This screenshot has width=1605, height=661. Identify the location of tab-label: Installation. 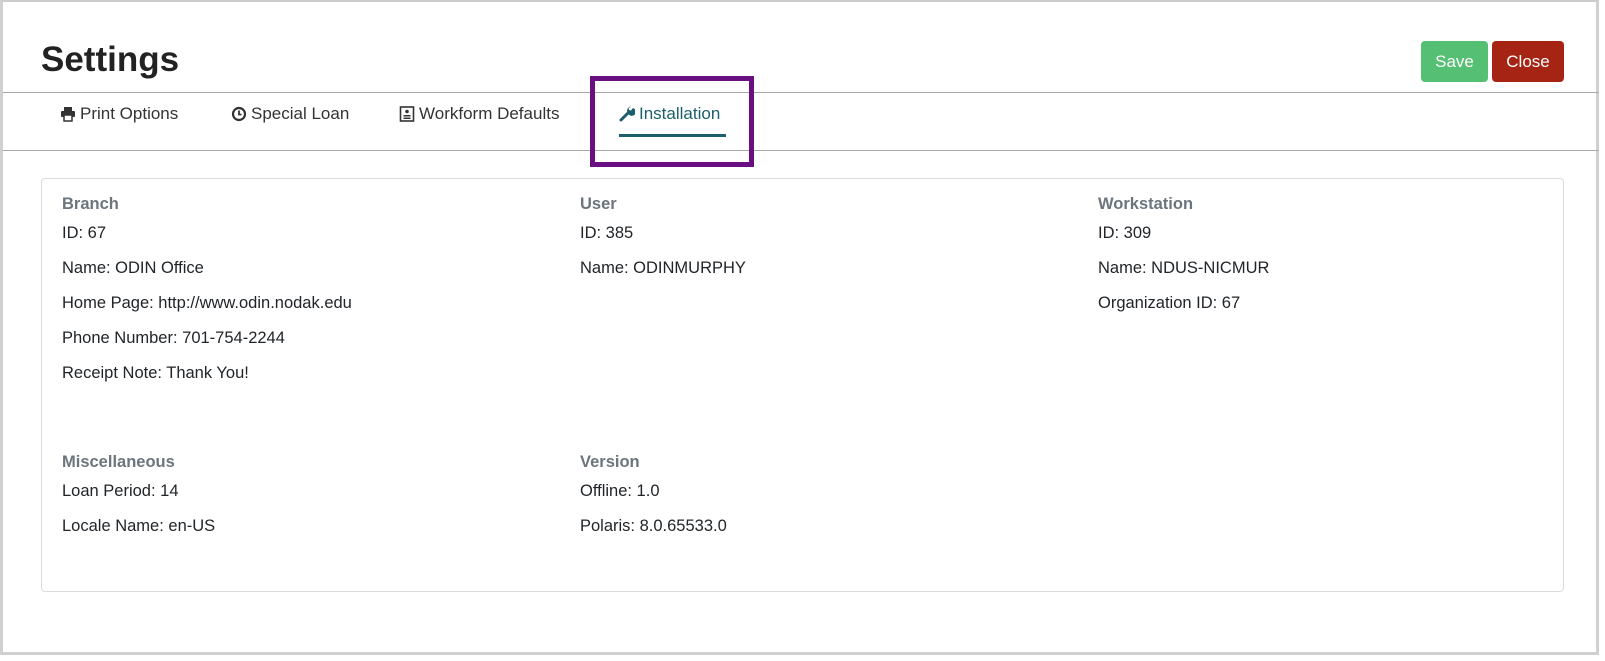
(680, 113).